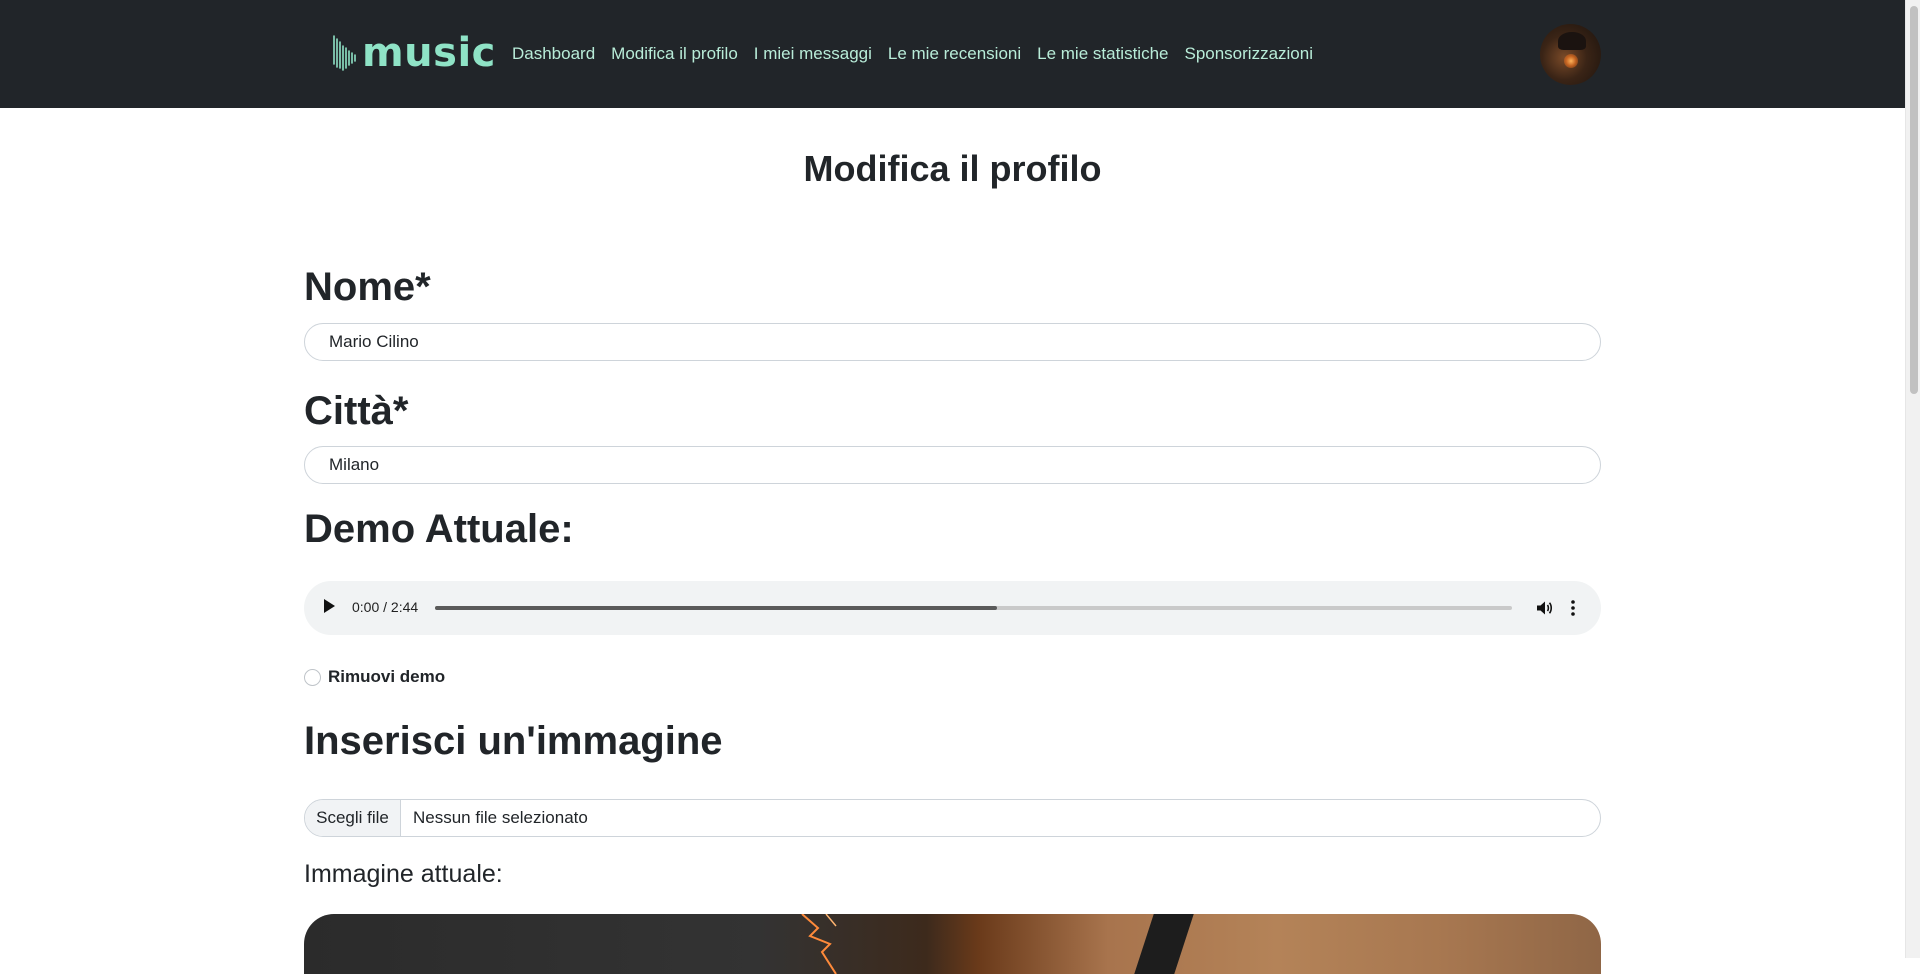 The width and height of the screenshot is (1920, 974). I want to click on city-label: Città*, so click(356, 411).